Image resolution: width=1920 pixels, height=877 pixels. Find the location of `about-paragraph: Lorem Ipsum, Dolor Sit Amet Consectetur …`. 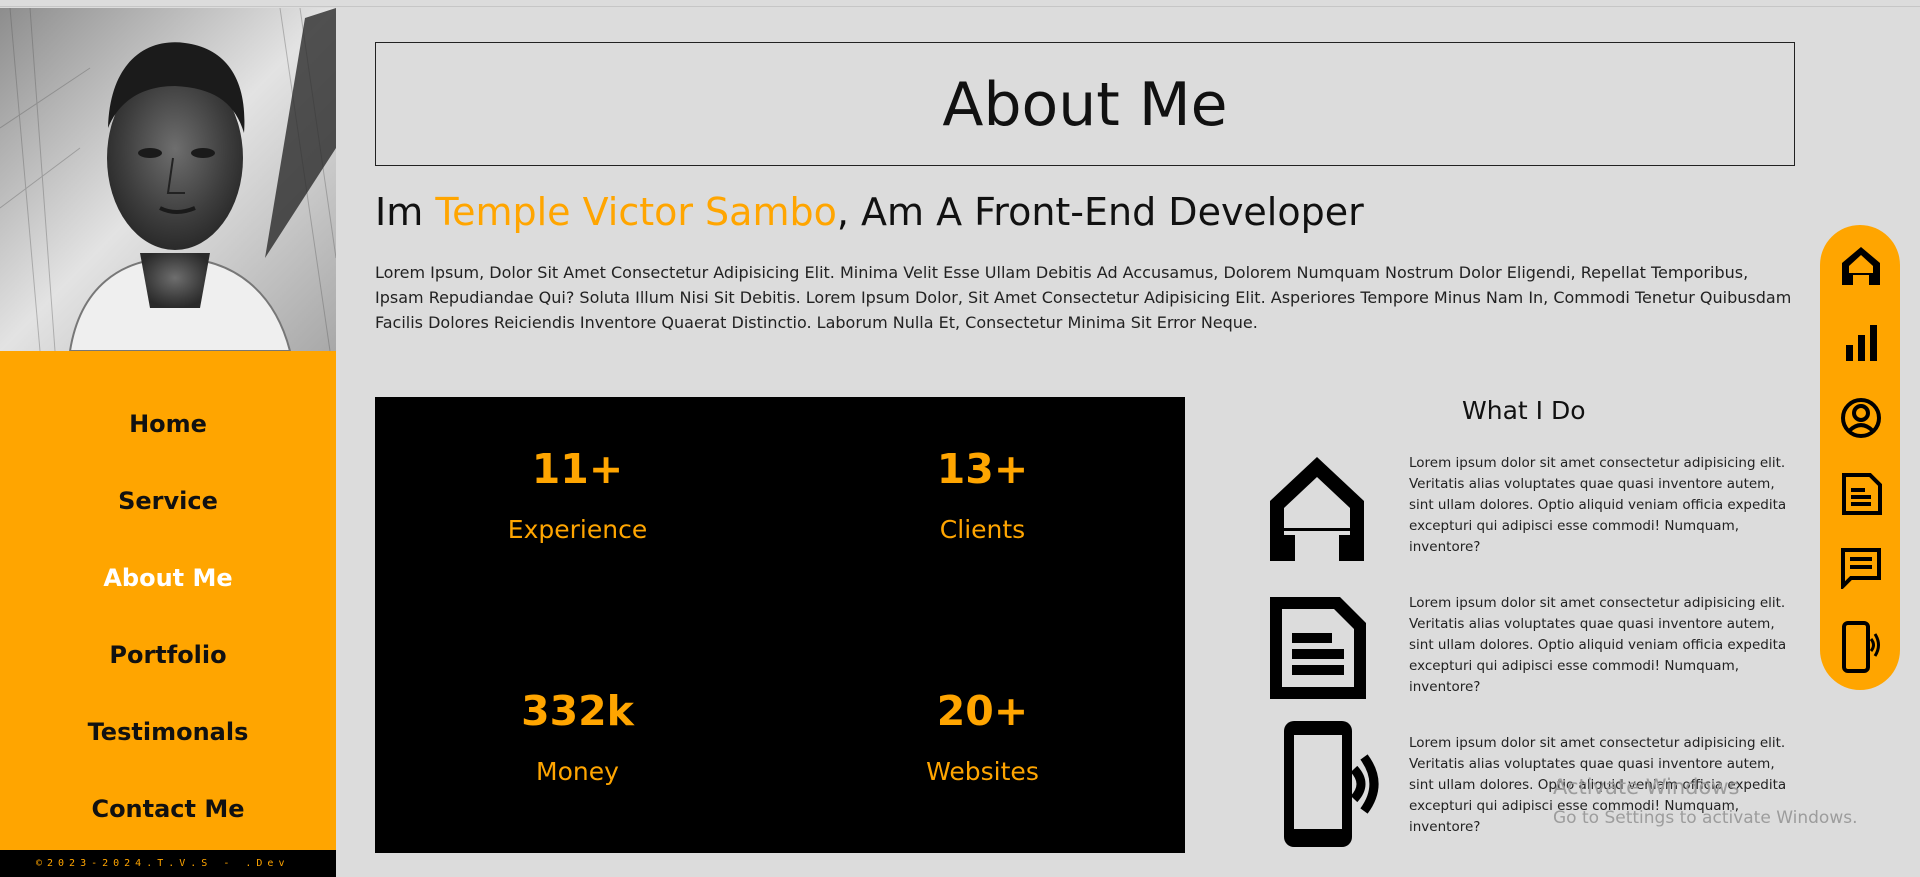

about-paragraph: Lorem Ipsum, Dolor Sit Amet Consectetur … is located at coordinates (1083, 297).